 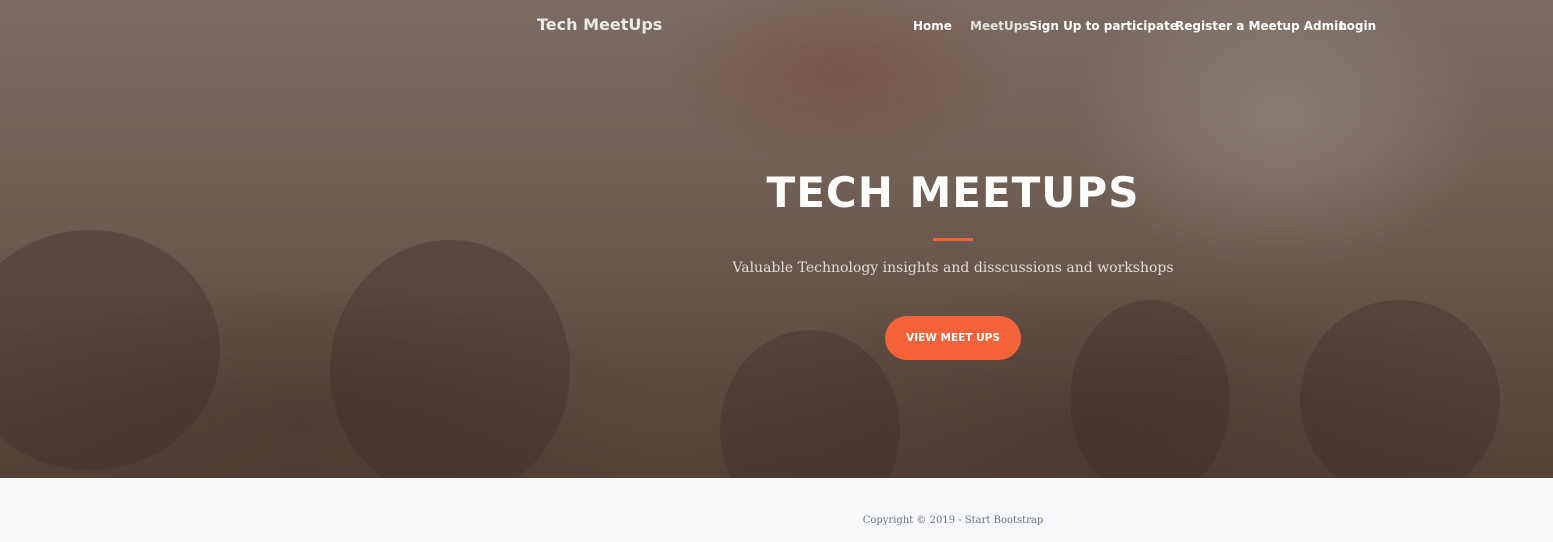 I want to click on nav-register-admin: Register a Meetup Admin, so click(x=1261, y=26).